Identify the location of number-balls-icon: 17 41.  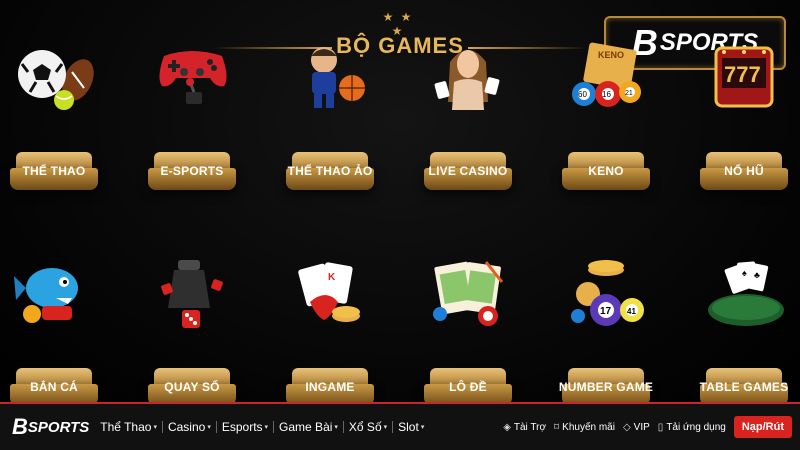
(607, 293).